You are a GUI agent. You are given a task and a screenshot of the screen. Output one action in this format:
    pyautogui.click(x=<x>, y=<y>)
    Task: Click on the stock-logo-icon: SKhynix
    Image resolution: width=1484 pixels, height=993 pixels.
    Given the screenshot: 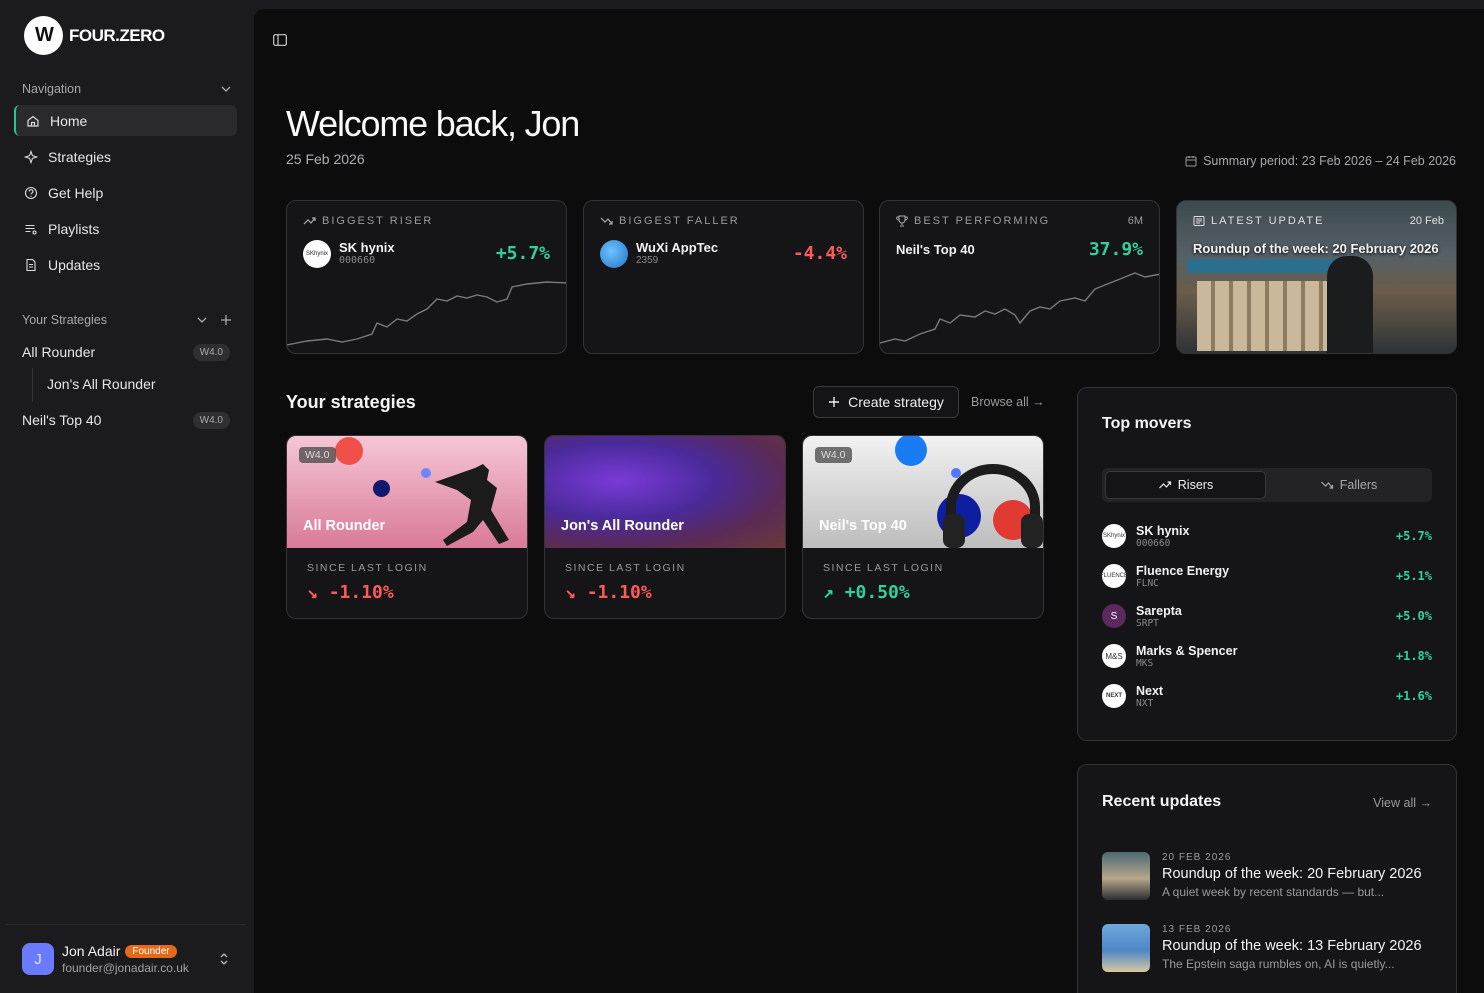 What is the action you would take?
    pyautogui.click(x=1114, y=536)
    